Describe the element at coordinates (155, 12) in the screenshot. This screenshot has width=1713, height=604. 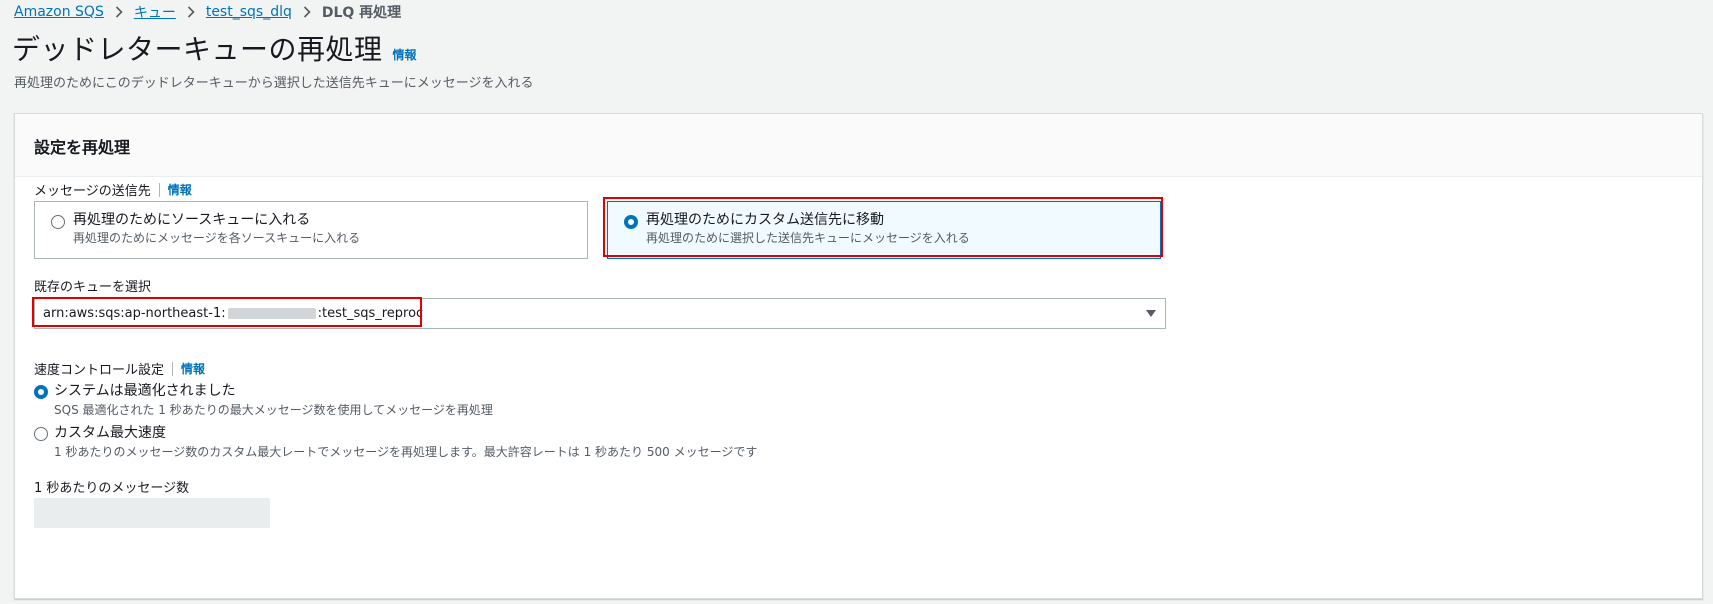
I see `breadcrumb-queues: キュー` at that location.